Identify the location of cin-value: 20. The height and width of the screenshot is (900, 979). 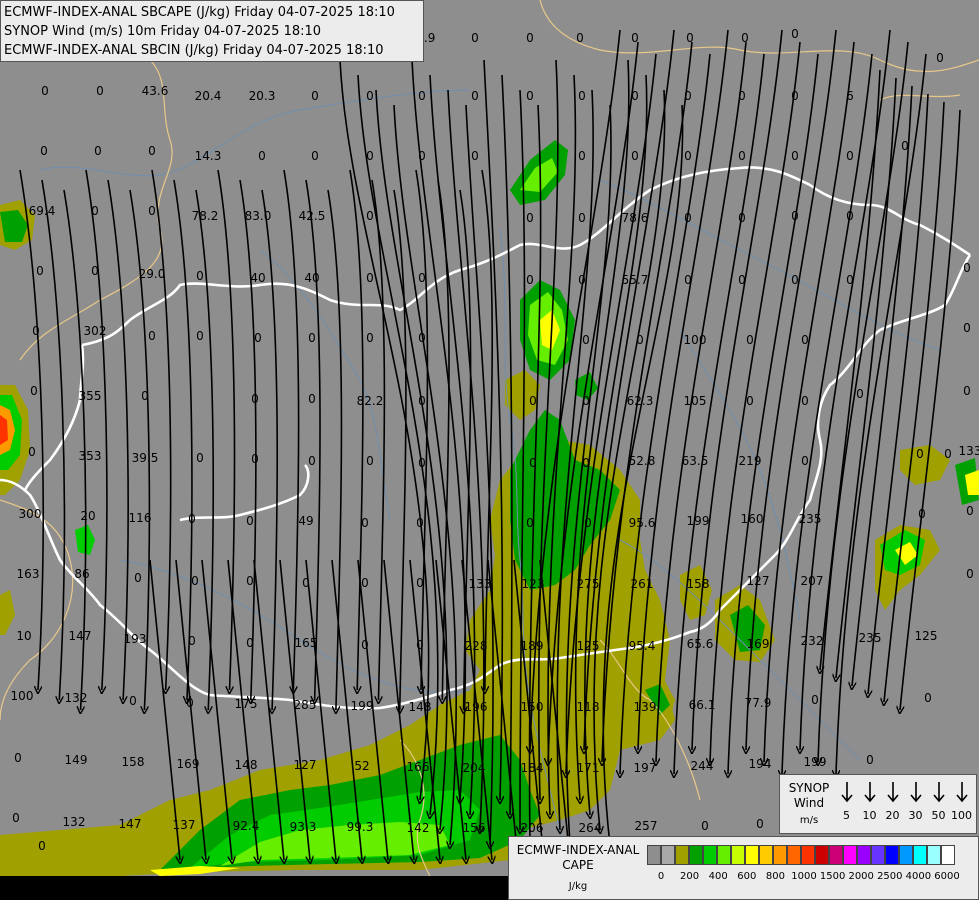
(87, 516).